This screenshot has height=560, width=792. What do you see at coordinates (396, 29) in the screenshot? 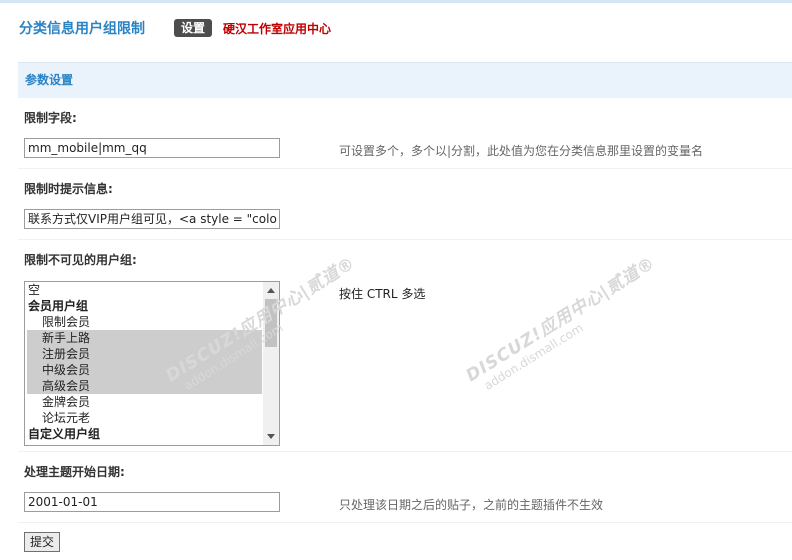
I see `page-header: 分类信息用户组限制 设置 硬汉工作室应用中心` at bounding box center [396, 29].